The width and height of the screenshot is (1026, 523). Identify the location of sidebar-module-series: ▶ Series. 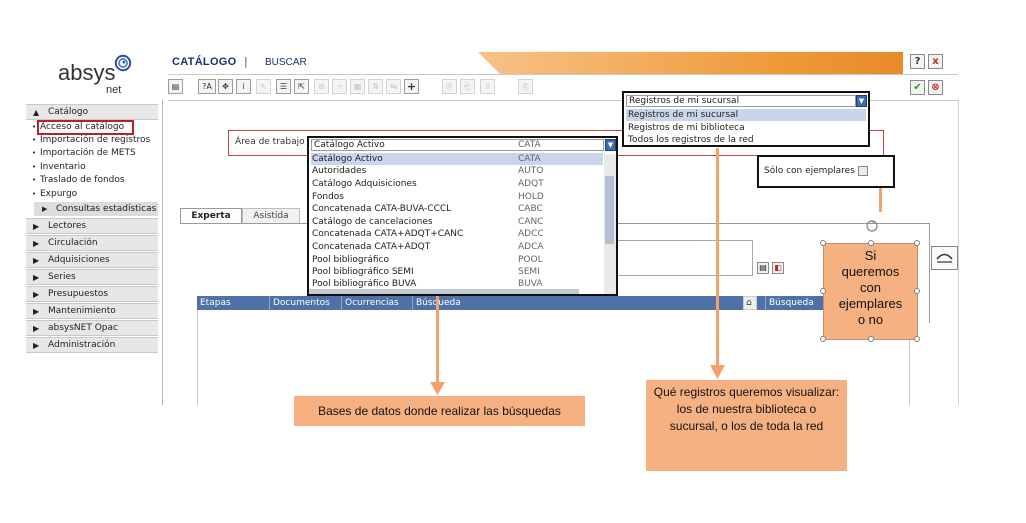
(92, 277).